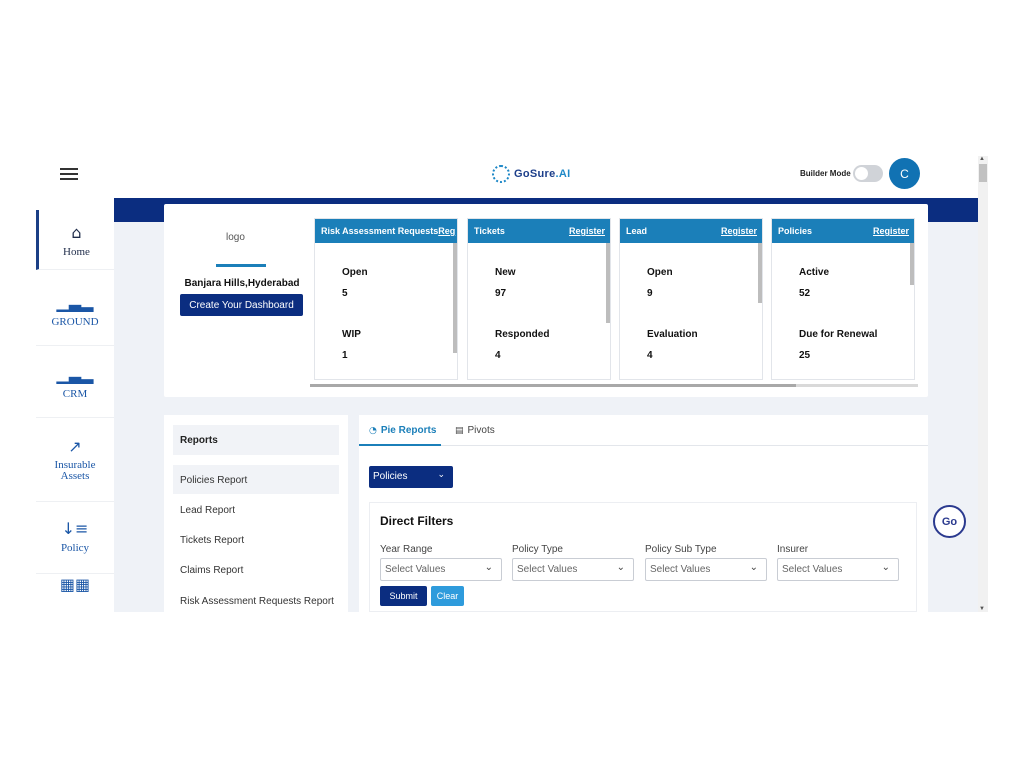 This screenshot has width=1024, height=768. I want to click on stat-value: 97, so click(501, 293).